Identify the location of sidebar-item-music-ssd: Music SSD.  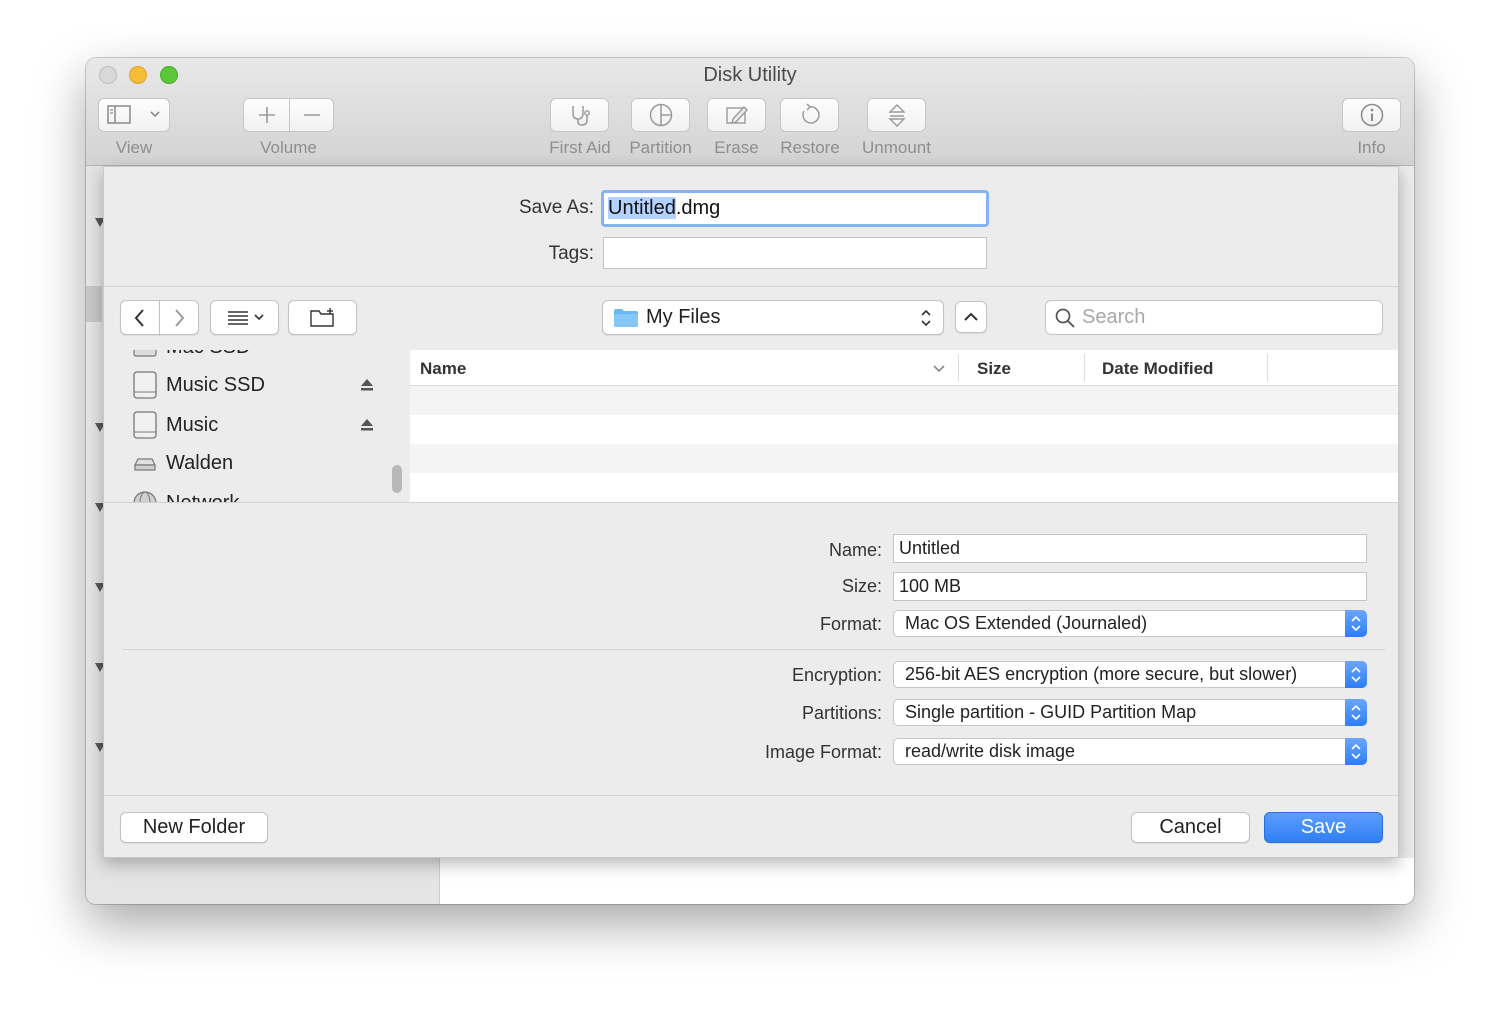
(198, 385).